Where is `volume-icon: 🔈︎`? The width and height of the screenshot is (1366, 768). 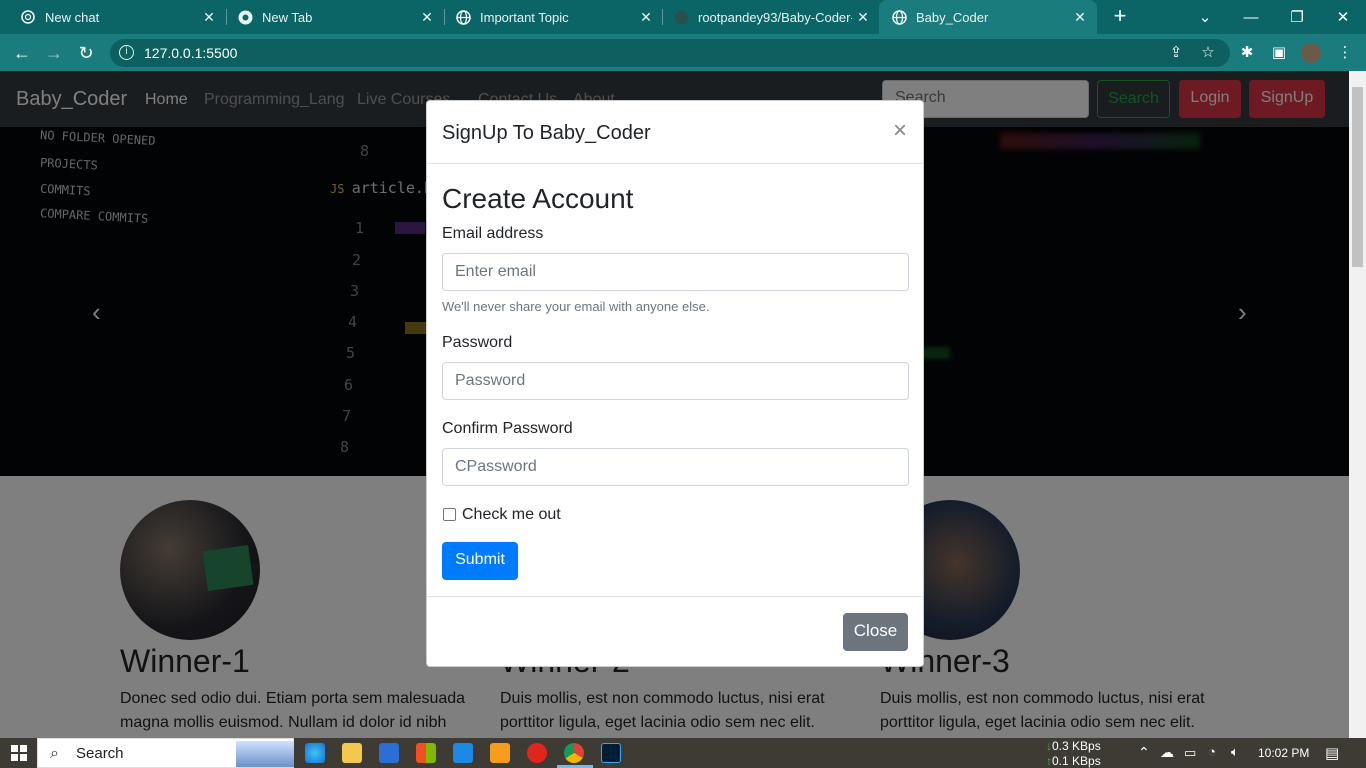 volume-icon: 🔈︎ is located at coordinates (1235, 752).